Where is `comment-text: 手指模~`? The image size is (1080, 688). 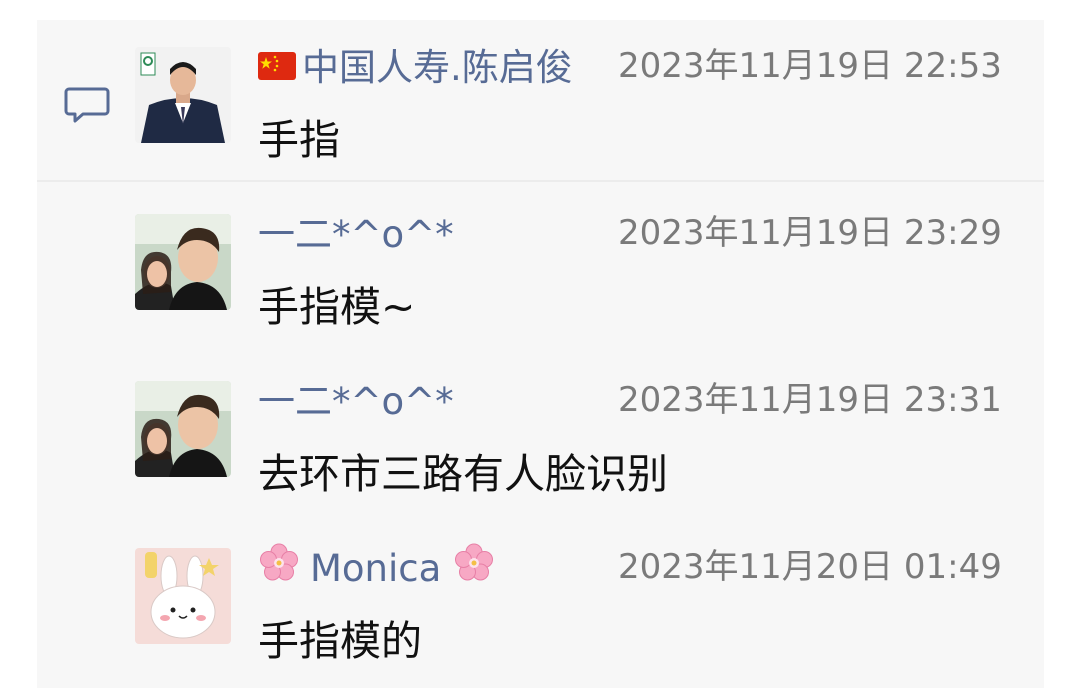
comment-text: 手指模~ is located at coordinates (337, 307).